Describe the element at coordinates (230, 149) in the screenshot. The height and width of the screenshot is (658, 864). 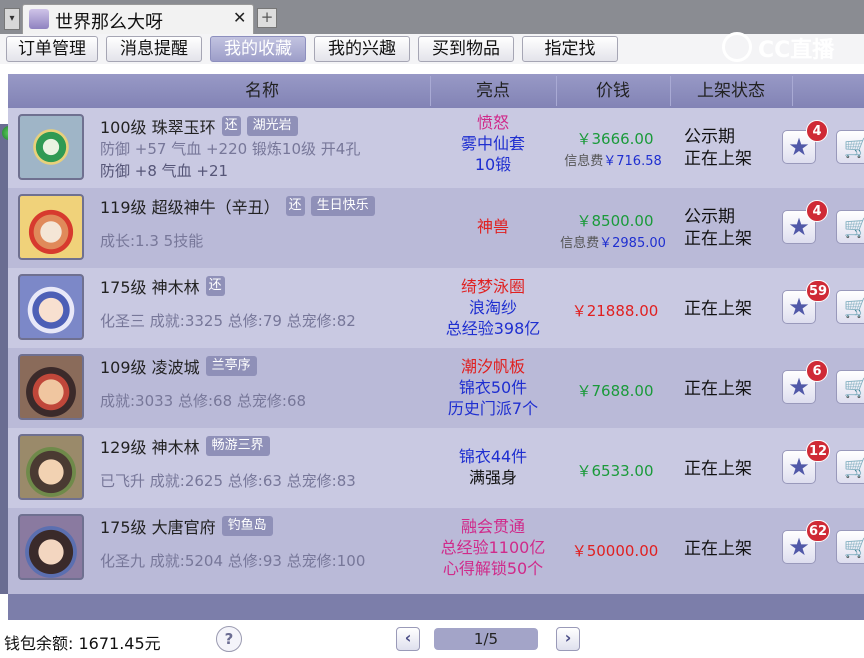
I see `row-stats: 防御 +57 气血 +220 锻炼10级 开4孔` at that location.